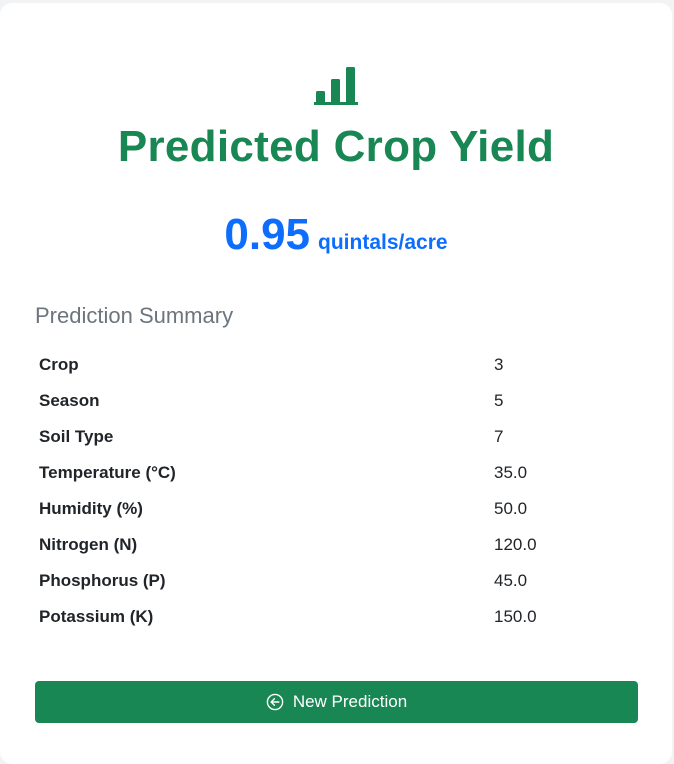 This screenshot has height=764, width=674. What do you see at coordinates (275, 702) in the screenshot?
I see `arrow-left-circle-icon` at bounding box center [275, 702].